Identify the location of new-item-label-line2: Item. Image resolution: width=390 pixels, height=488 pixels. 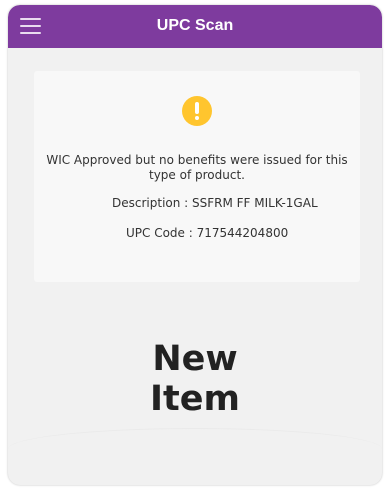
(195, 399).